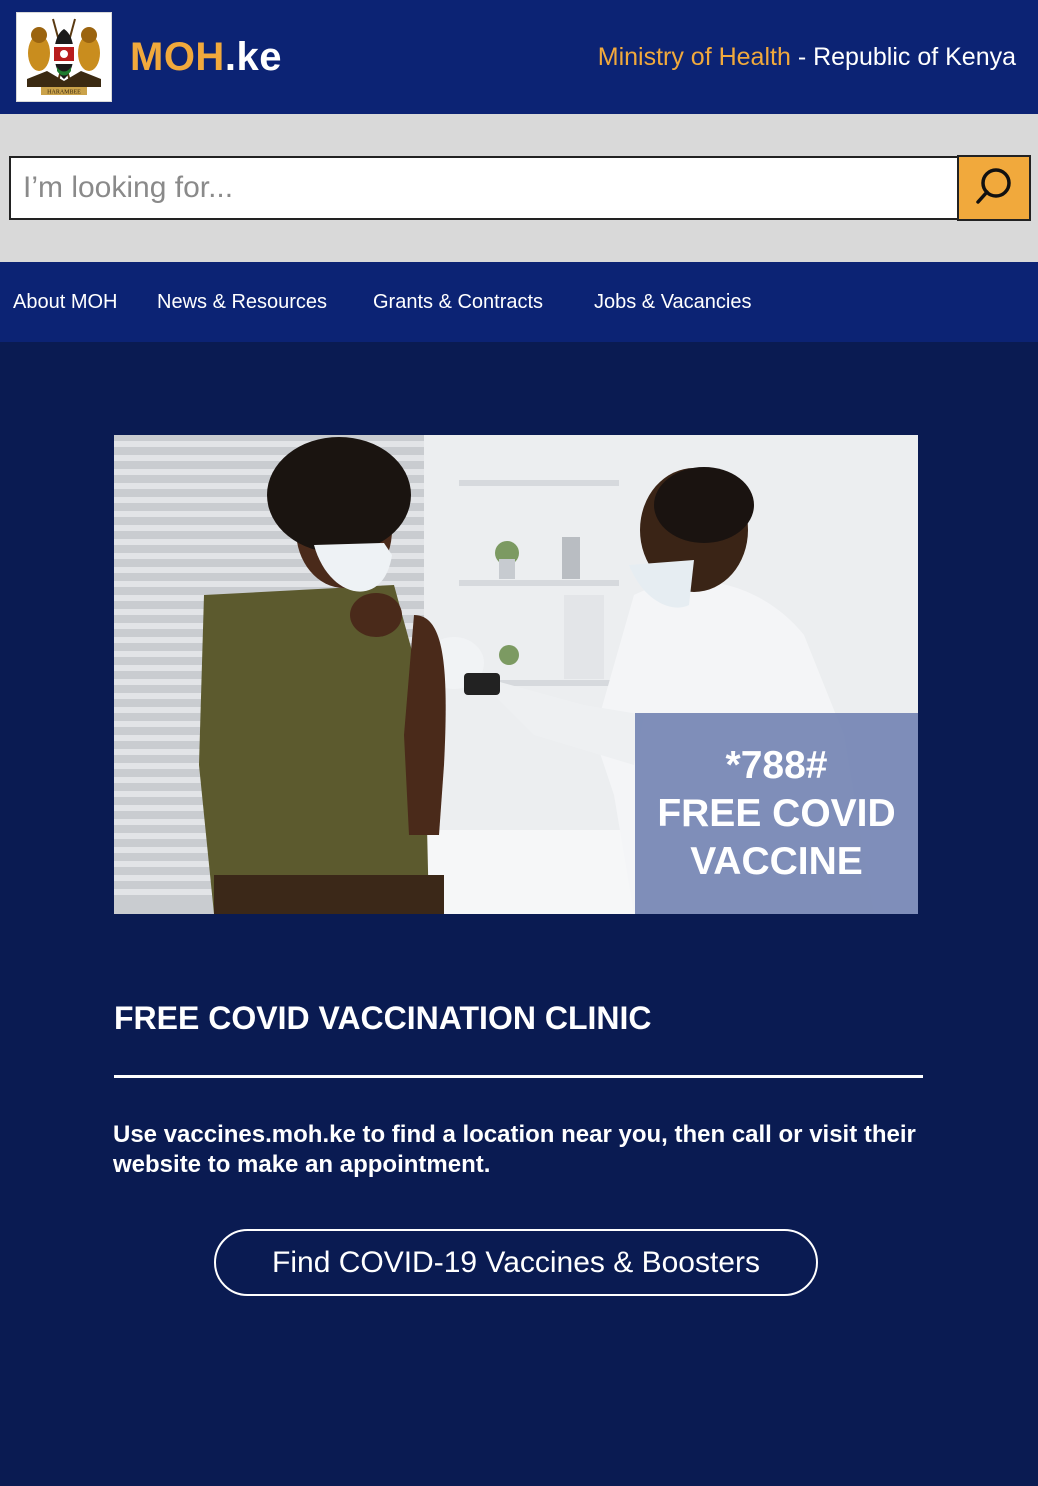 Image resolution: width=1038 pixels, height=1486 pixels. I want to click on search-icon, so click(994, 188).